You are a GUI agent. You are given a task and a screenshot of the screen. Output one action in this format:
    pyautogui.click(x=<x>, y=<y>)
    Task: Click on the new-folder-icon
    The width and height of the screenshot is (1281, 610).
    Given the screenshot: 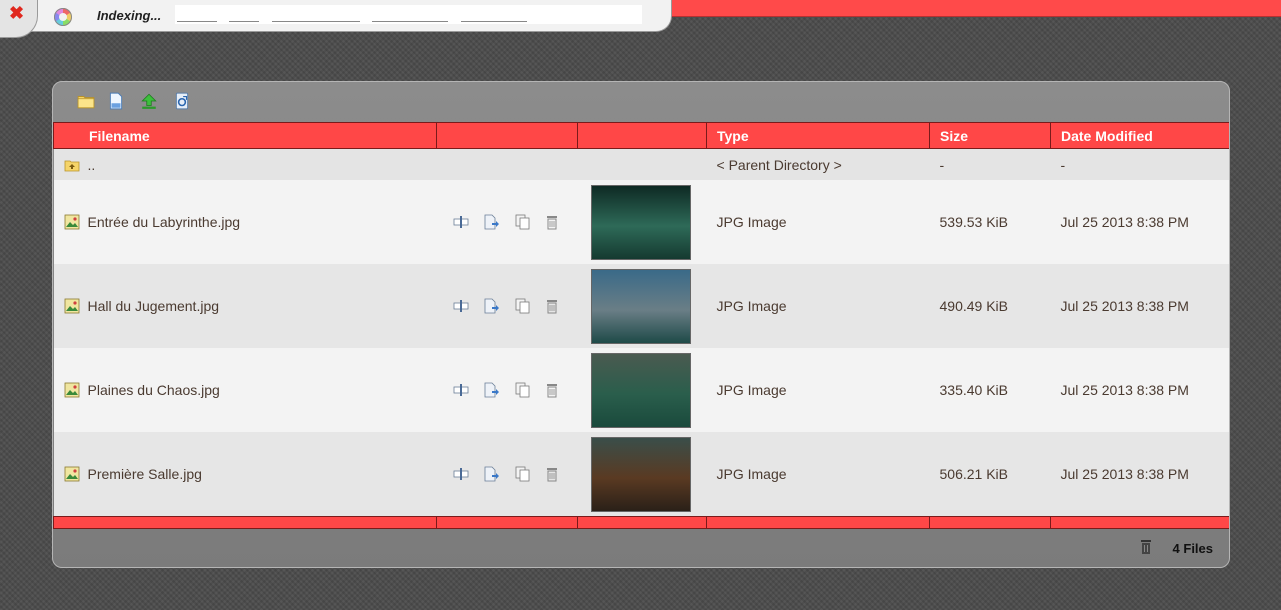 What is the action you would take?
    pyautogui.click(x=86, y=101)
    